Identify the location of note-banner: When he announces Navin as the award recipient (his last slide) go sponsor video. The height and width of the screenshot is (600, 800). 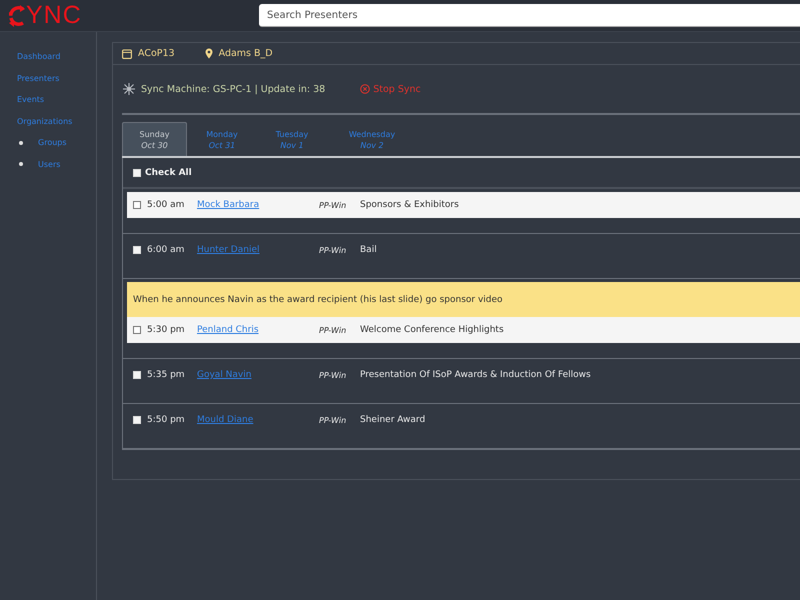
(463, 299).